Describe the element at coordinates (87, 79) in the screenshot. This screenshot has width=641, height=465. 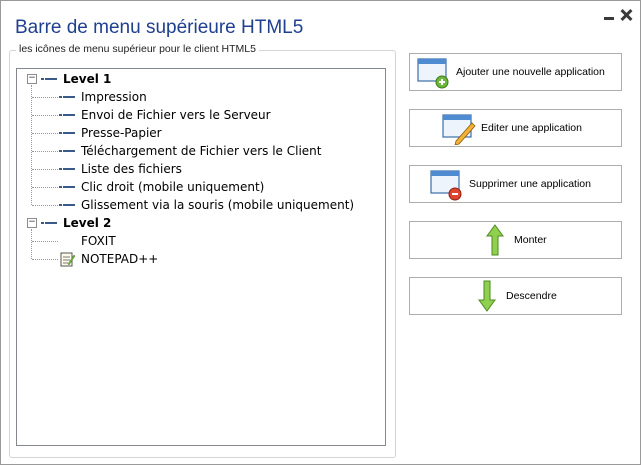
I see `tree-node-label: Level 1` at that location.